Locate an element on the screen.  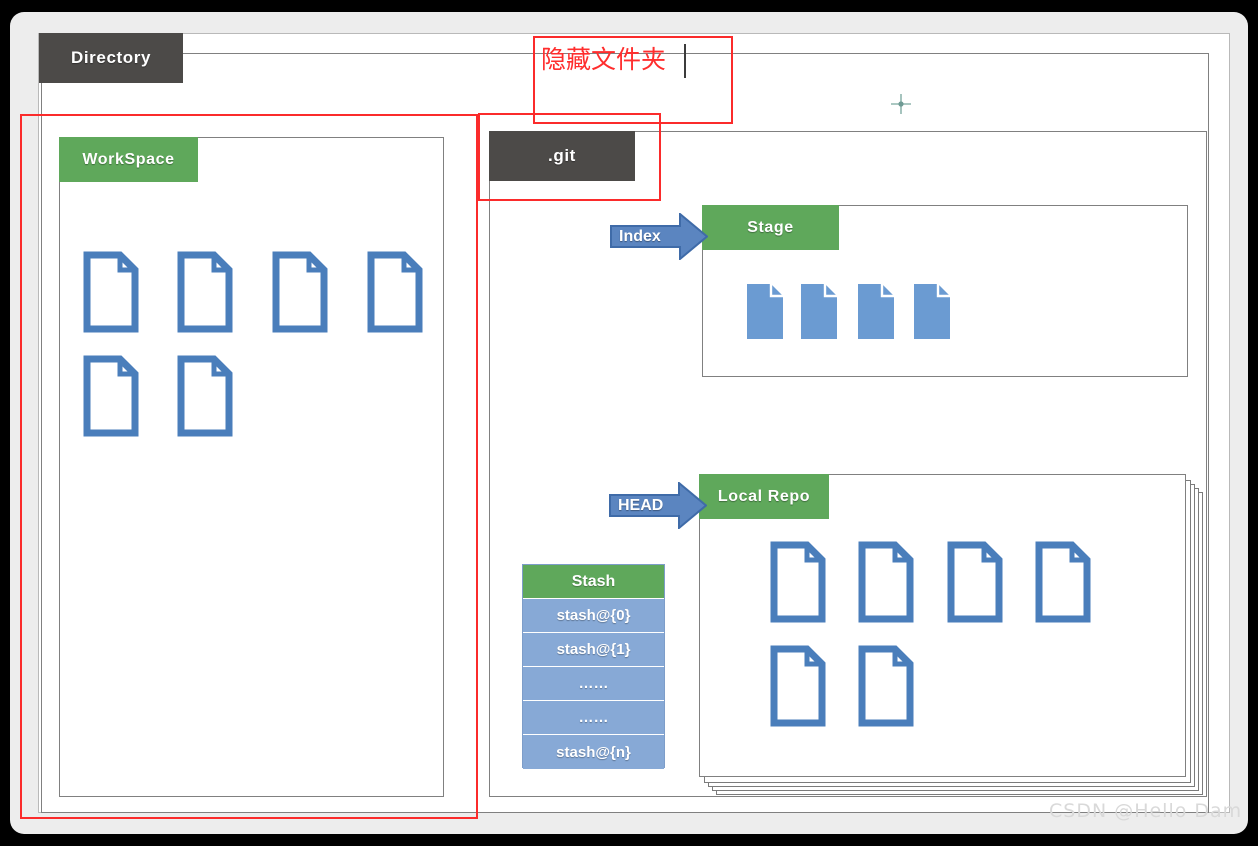
stash-row: stash@{0} is located at coordinates (593, 616).